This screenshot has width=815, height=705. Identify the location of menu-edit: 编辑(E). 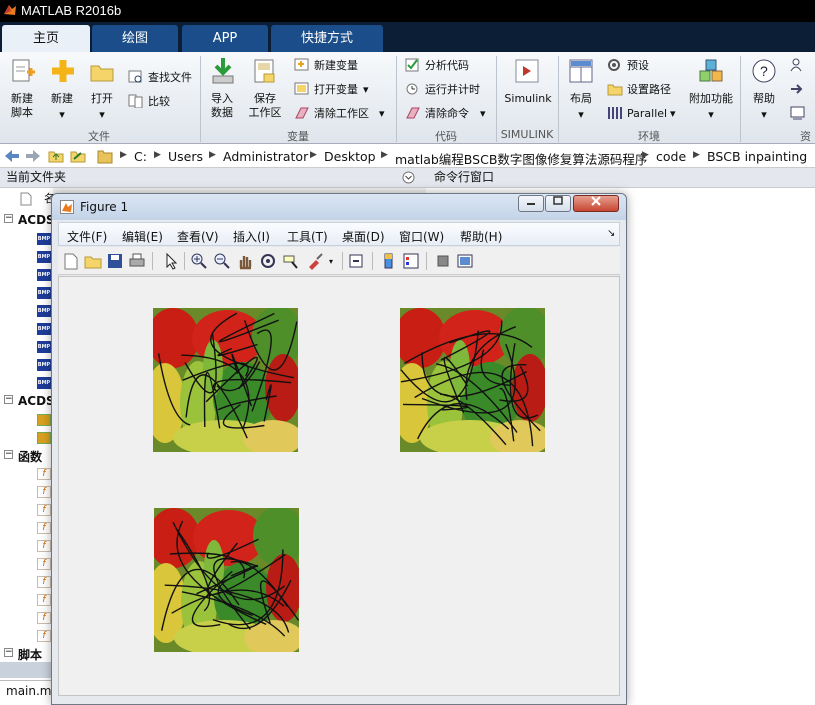
(142, 236).